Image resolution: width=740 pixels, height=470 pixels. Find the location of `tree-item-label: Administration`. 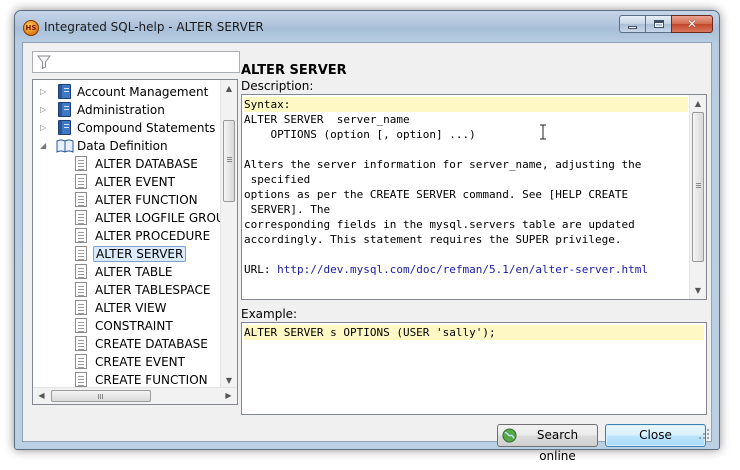

tree-item-label: Administration is located at coordinates (121, 110).